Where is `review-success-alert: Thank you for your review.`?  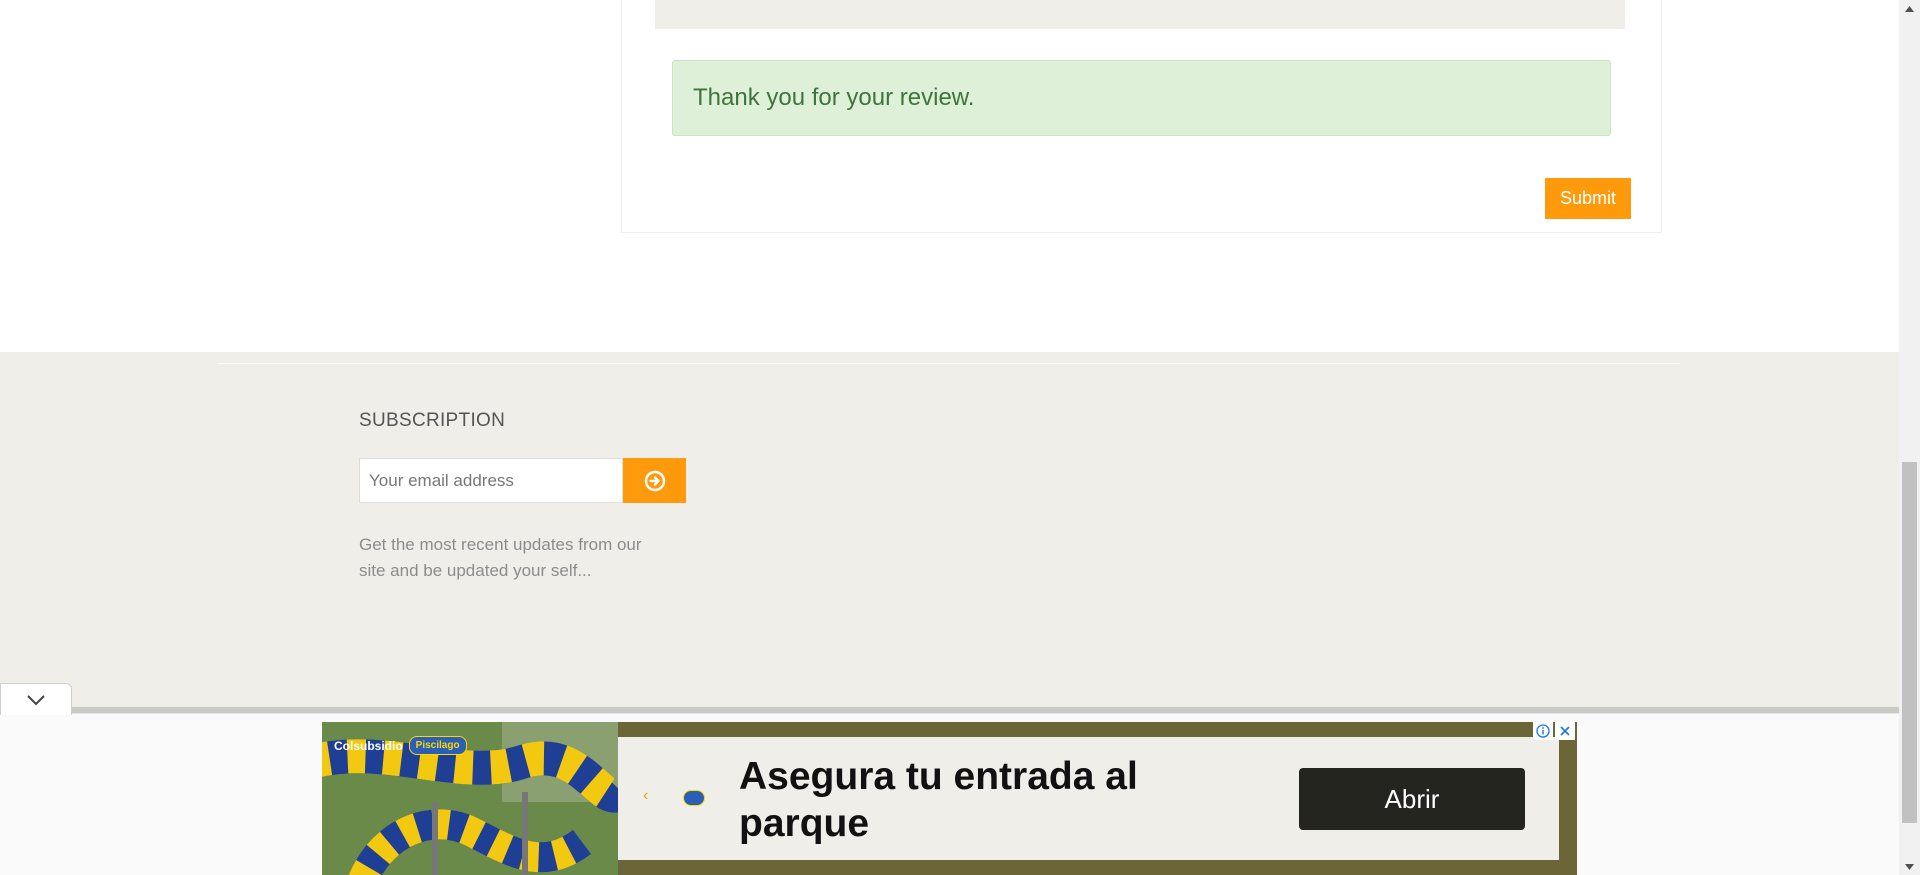 review-success-alert: Thank you for your review. is located at coordinates (1141, 98).